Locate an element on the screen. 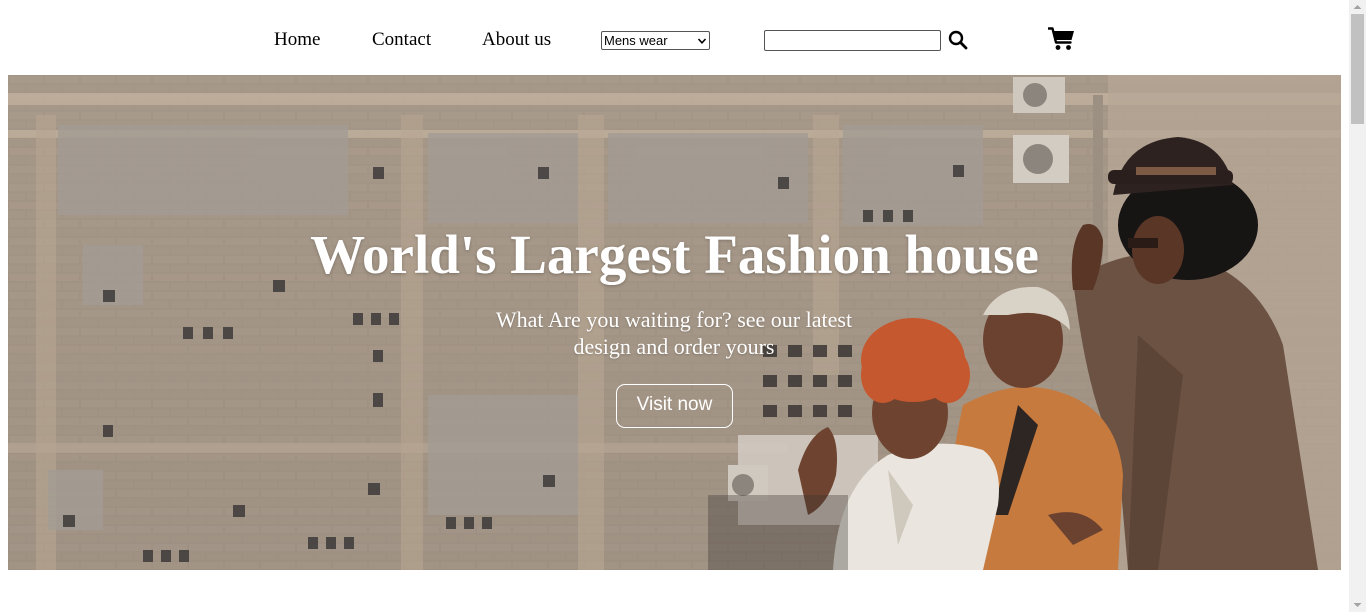 The width and height of the screenshot is (1366, 612). search-icon is located at coordinates (958, 40).